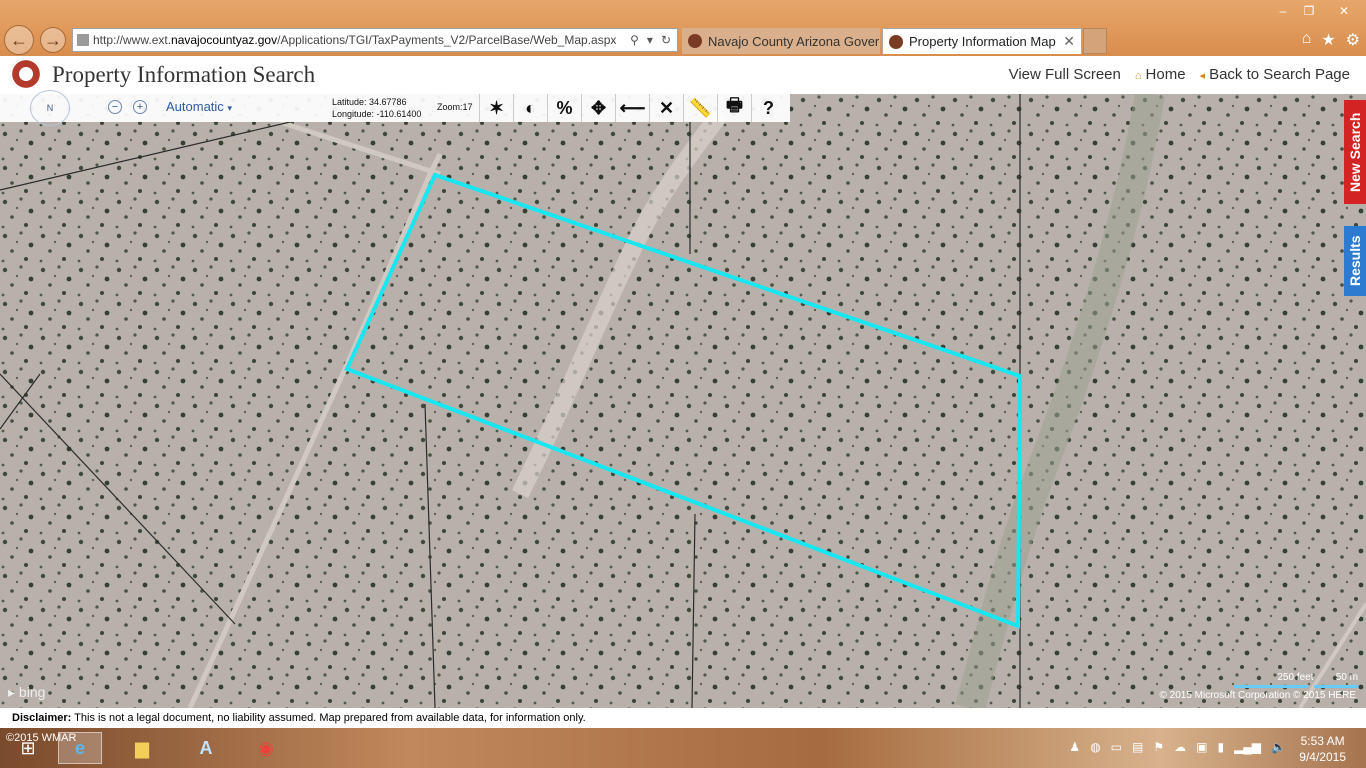  I want to click on print-icon: 🖶, so click(734, 108).